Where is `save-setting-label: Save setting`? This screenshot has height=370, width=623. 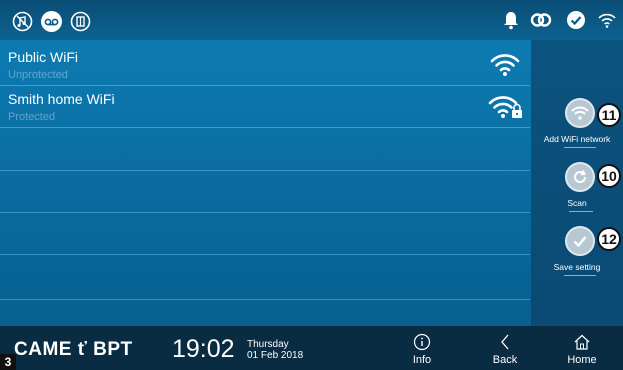 save-setting-label: Save setting is located at coordinates (577, 267).